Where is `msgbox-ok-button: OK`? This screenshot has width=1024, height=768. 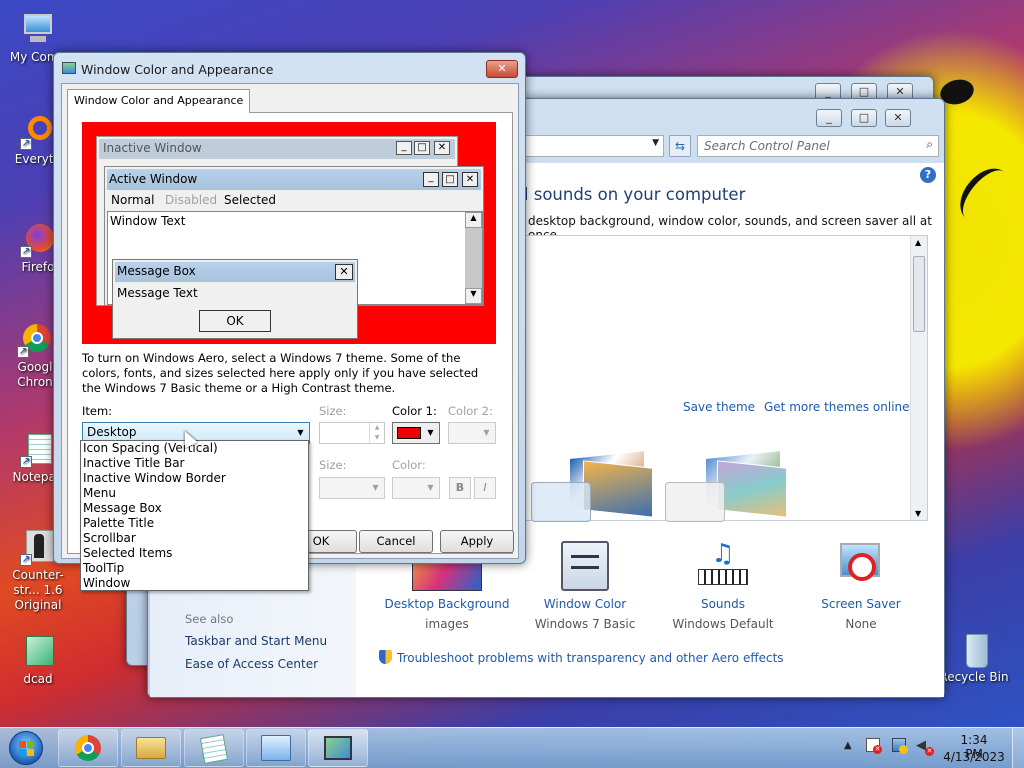 msgbox-ok-button: OK is located at coordinates (235, 321).